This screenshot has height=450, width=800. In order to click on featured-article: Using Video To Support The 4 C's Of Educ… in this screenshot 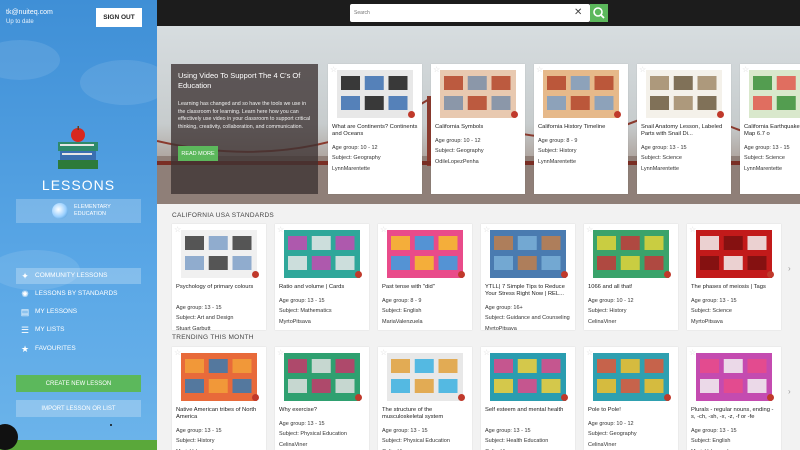, I will do `click(244, 129)`.